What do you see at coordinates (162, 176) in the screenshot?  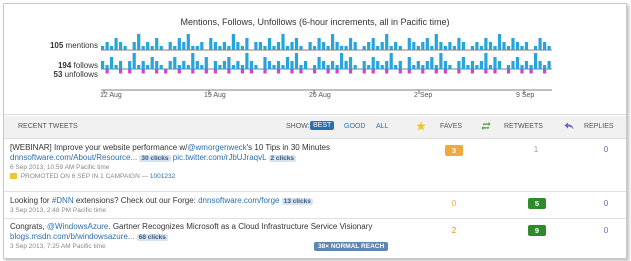 I see `campaign-link: 1001232` at bounding box center [162, 176].